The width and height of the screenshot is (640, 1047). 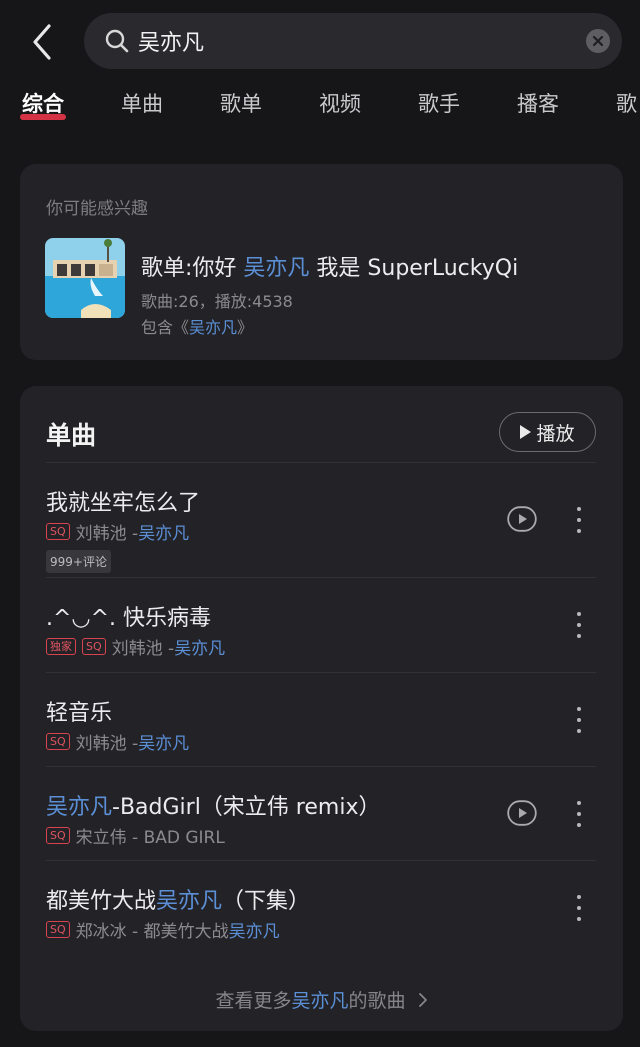 What do you see at coordinates (197, 327) in the screenshot?
I see `playlist-contains: 包含《吴亦凡》` at bounding box center [197, 327].